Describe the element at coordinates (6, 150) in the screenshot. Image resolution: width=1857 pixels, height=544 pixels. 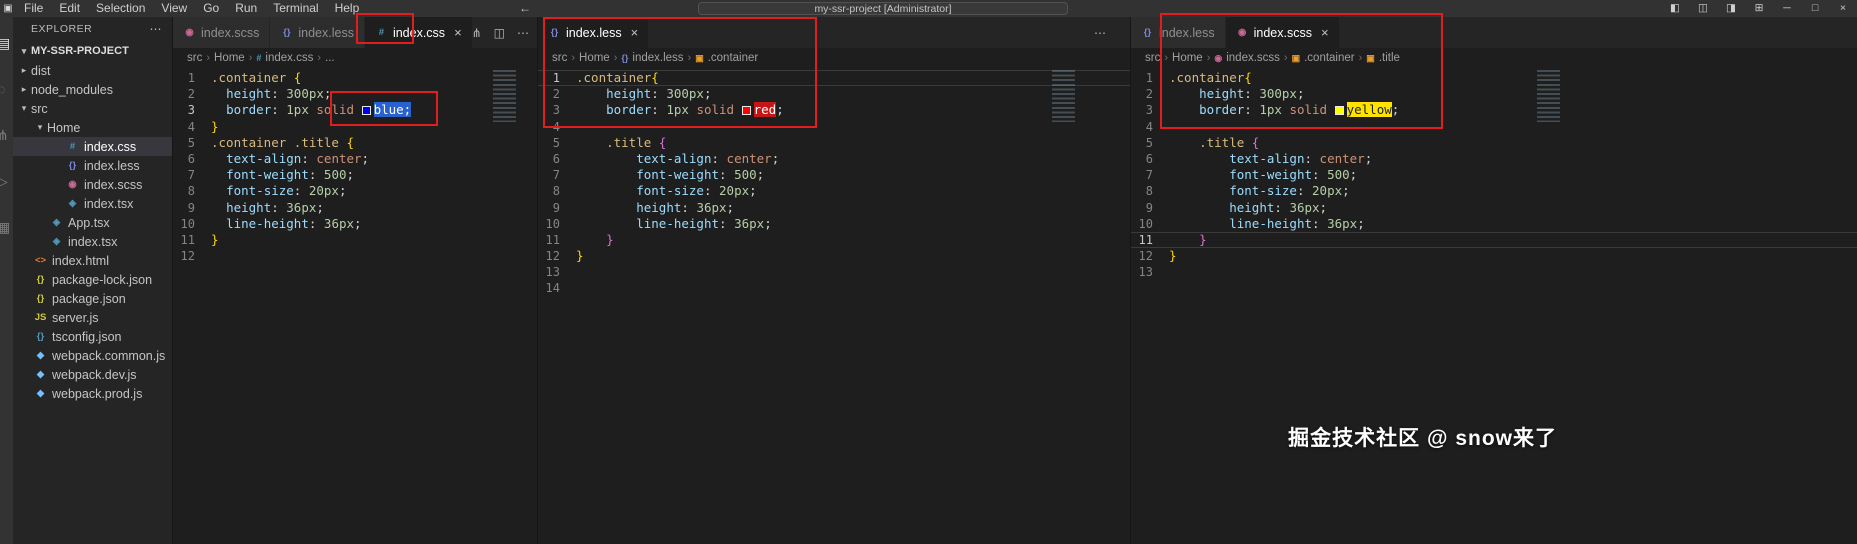
I see `source-control-icon: ⋔` at that location.